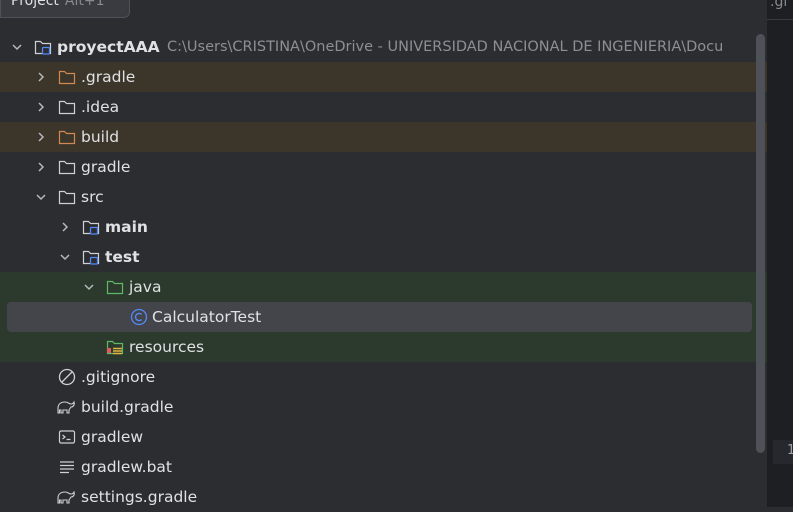 This screenshot has width=793, height=512. I want to click on tree-row-idea: .idea, so click(383, 107).